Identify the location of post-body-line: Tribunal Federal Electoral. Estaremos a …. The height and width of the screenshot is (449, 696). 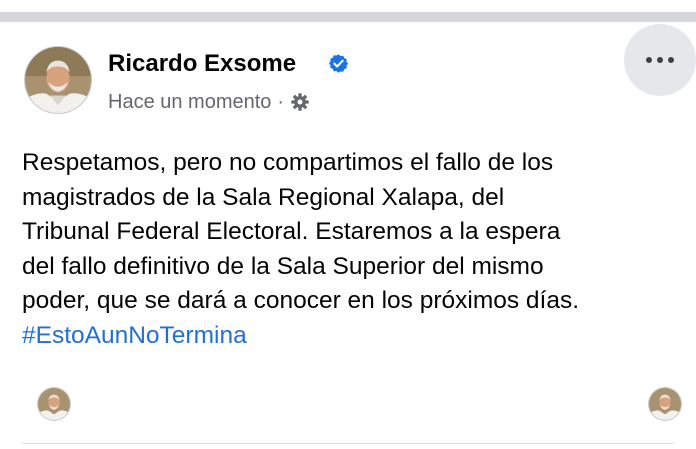
(291, 231).